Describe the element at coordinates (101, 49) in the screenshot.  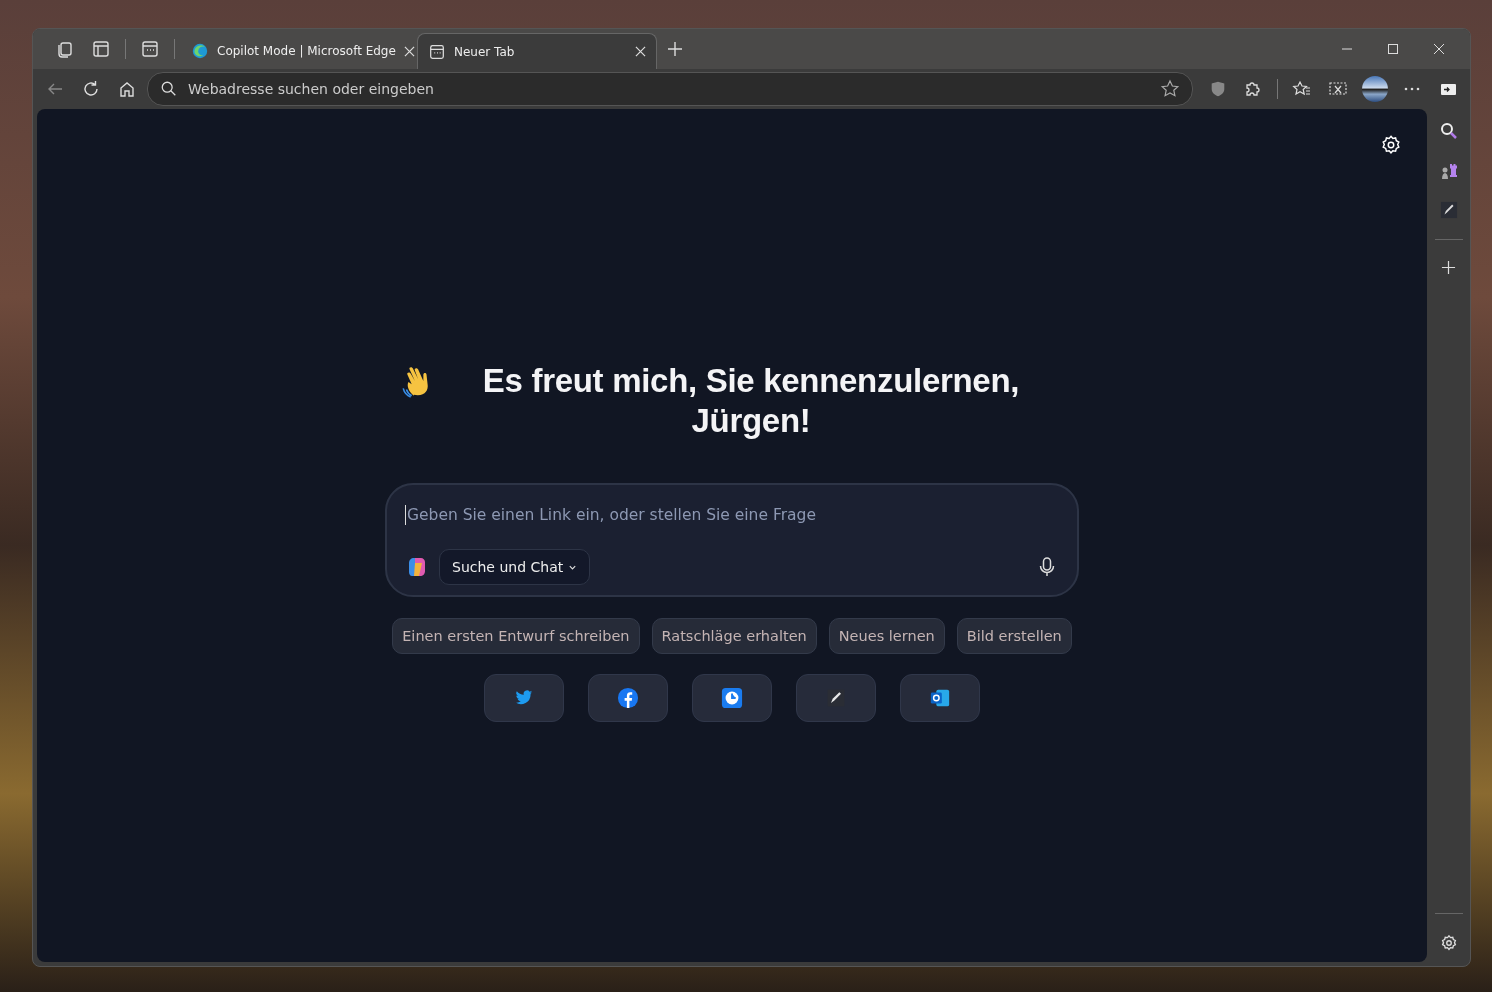
I see `vertical-tabs-icon` at that location.